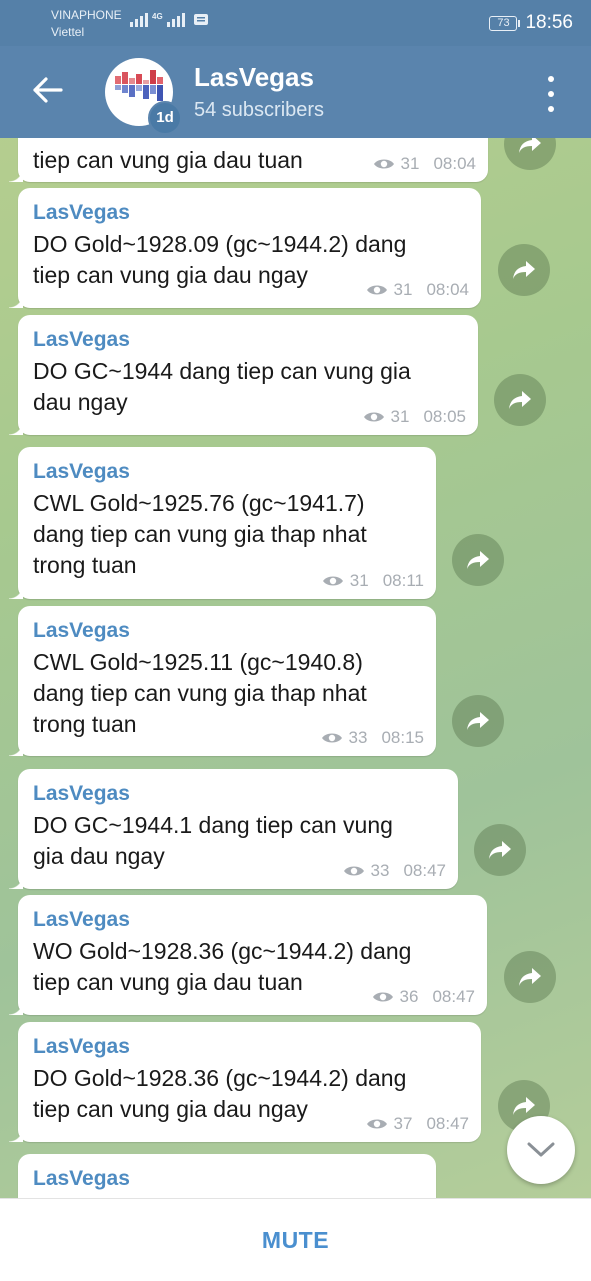 Image resolution: width=591 pixels, height=1281 pixels. What do you see at coordinates (423, 997) in the screenshot?
I see `message-meta: 36 08:47` at bounding box center [423, 997].